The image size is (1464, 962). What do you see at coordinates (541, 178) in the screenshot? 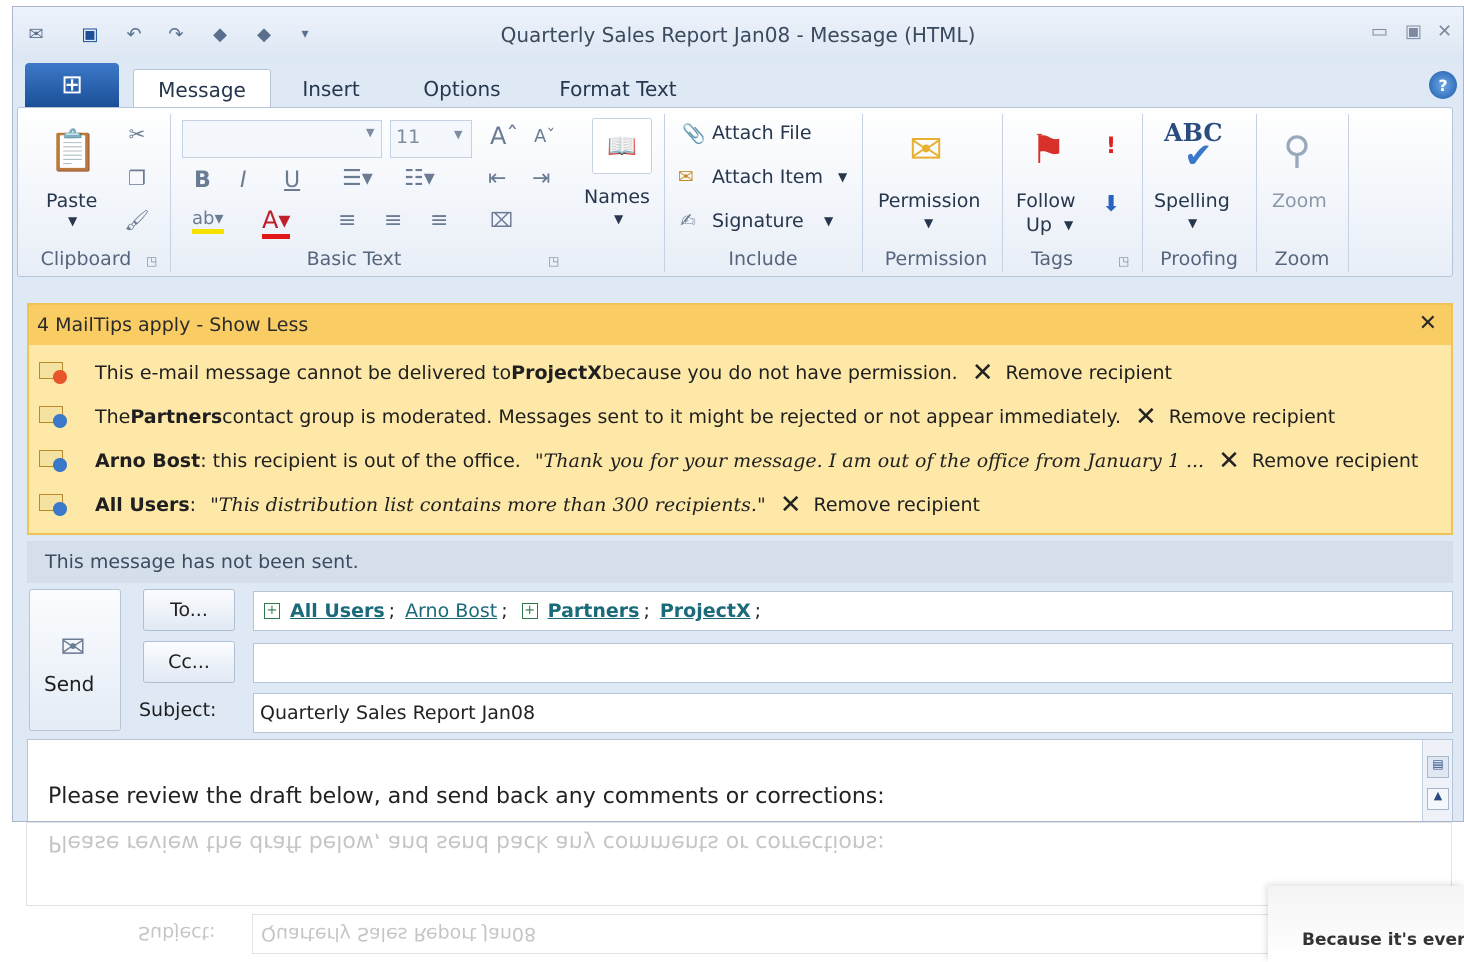
I see `increase-indent-icon: ⇥` at bounding box center [541, 178].